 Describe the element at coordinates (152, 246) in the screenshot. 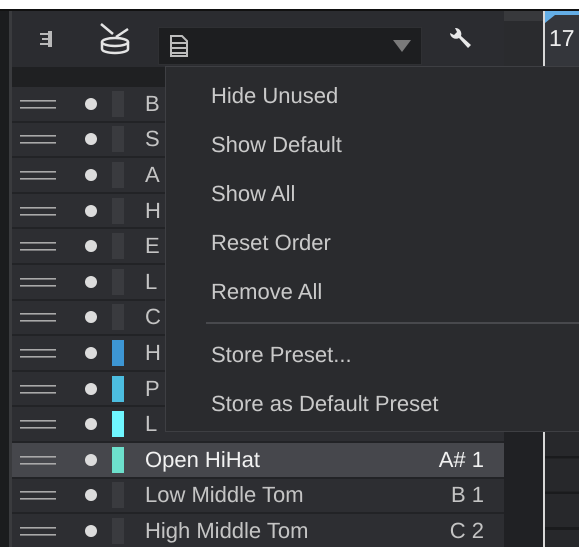

I see `row-name: E` at that location.